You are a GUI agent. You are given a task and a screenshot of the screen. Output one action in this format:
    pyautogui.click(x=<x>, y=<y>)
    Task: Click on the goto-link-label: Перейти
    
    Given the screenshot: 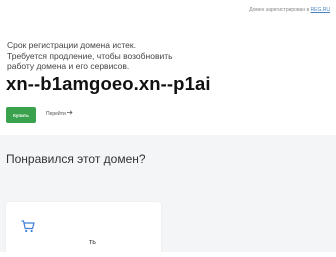 What is the action you would take?
    pyautogui.click(x=56, y=113)
    